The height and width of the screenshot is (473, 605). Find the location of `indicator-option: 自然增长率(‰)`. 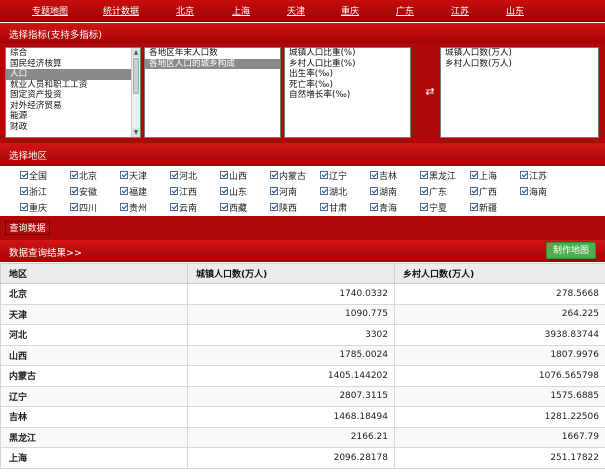

indicator-option: 自然增长率(‰) is located at coordinates (347, 95).